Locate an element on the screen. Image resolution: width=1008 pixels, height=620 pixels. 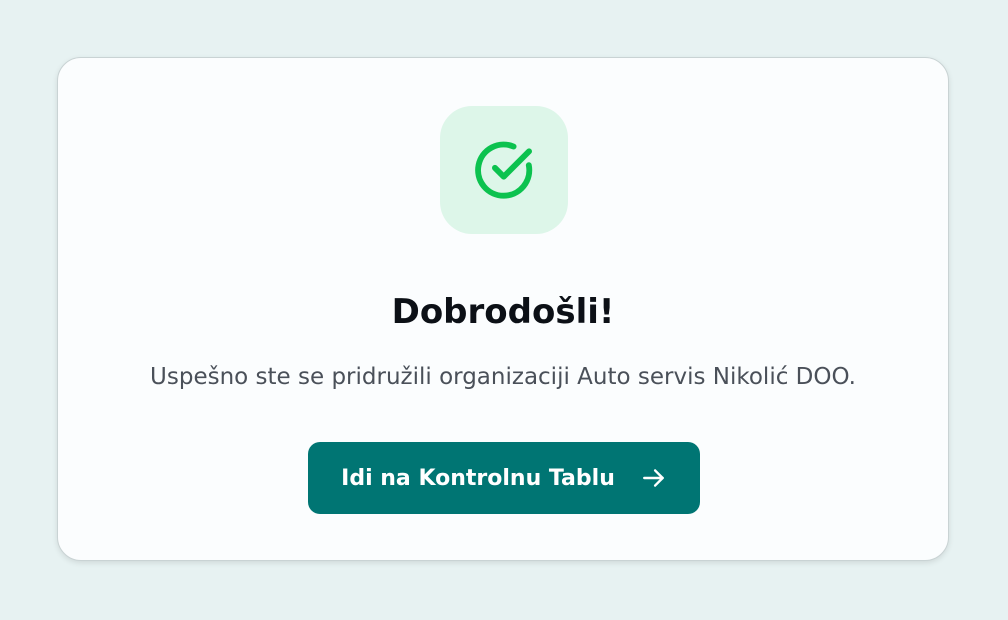
check-circle-icon is located at coordinates (504, 170).